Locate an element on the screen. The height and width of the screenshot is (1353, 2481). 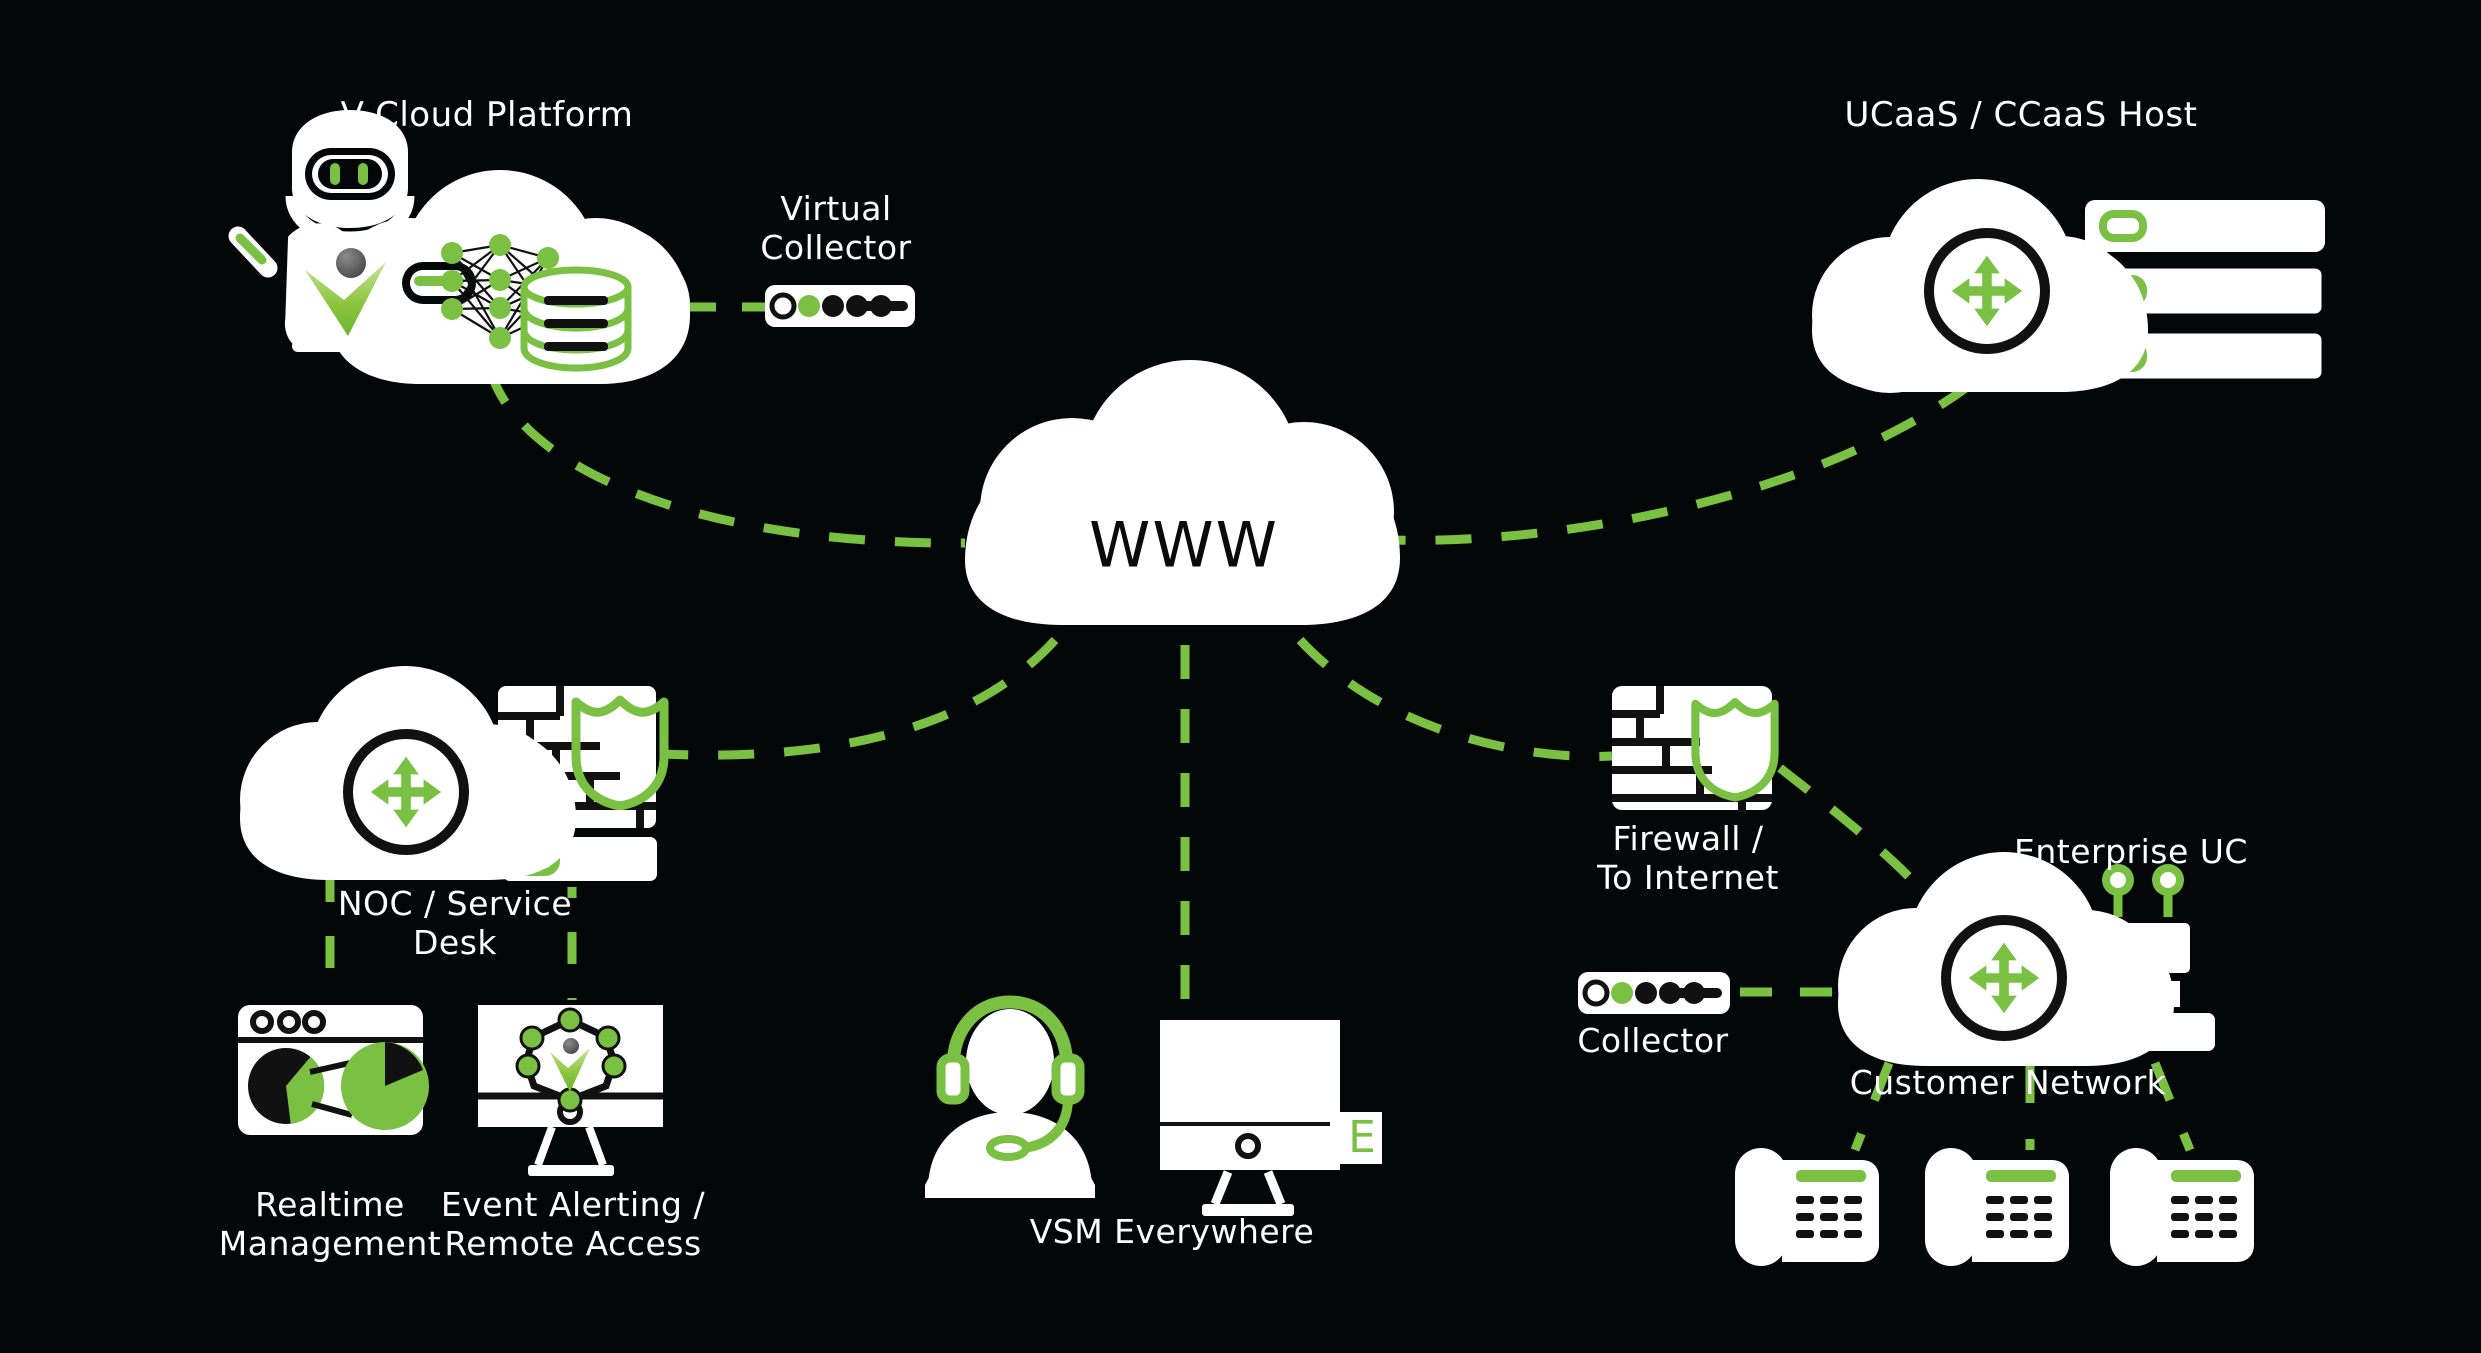
label-vsm-everywhere: VSM Everywhere is located at coordinates (1172, 1231).